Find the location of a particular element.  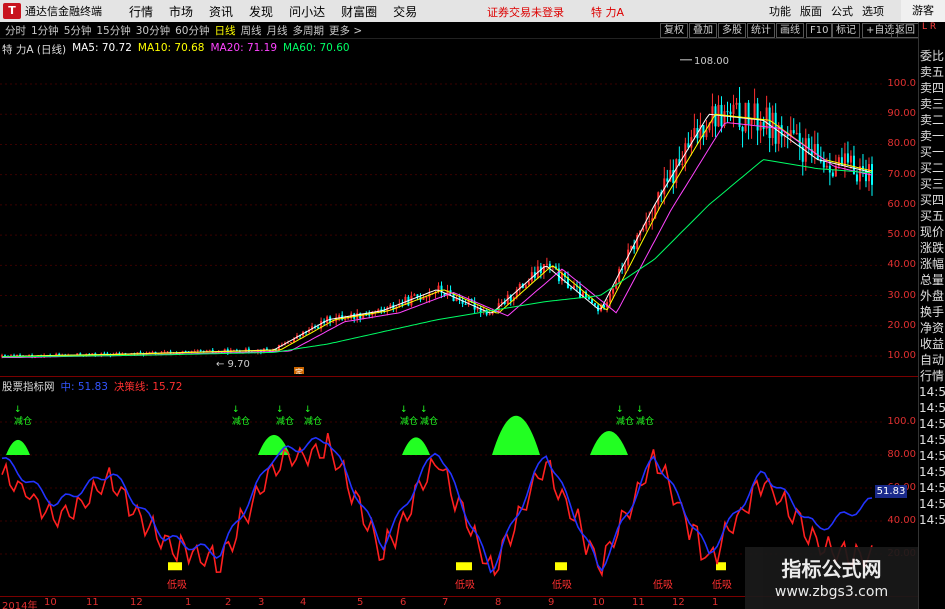

panel-toggle: L R is located at coordinates (932, 35).